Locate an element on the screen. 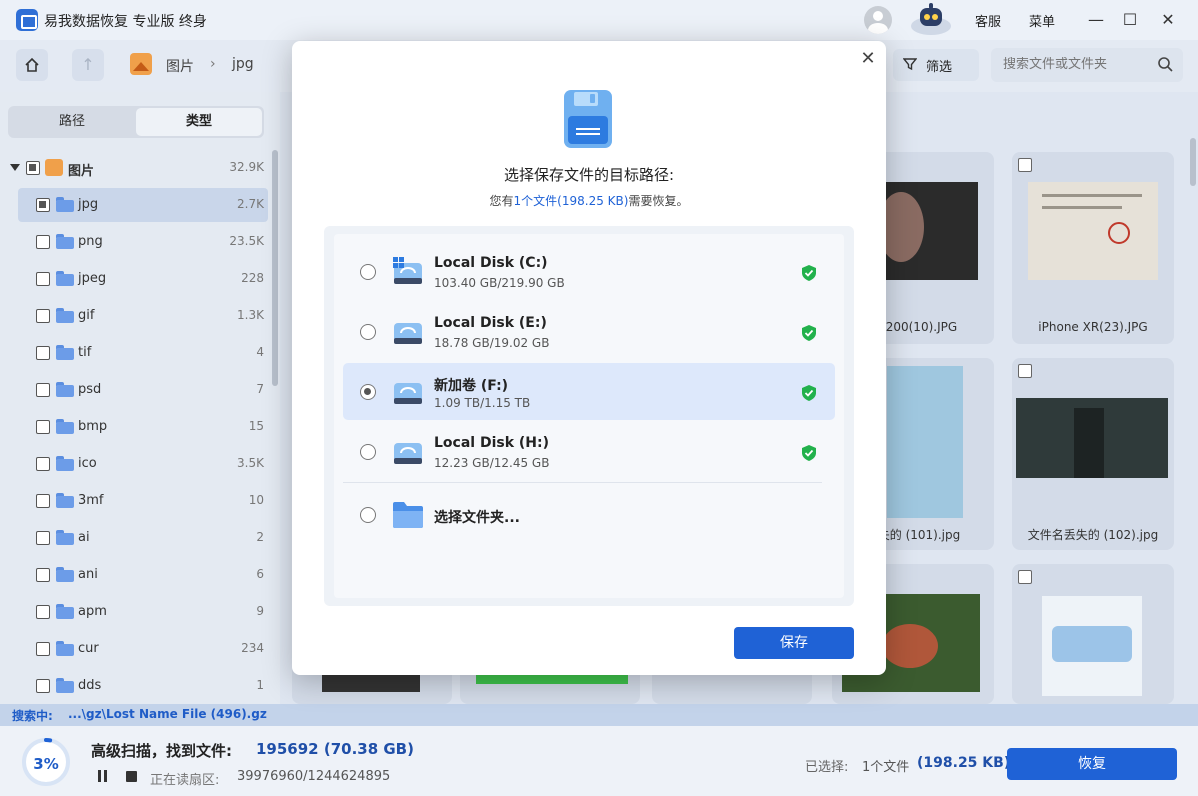  tree-label: tif is located at coordinates (85, 352).